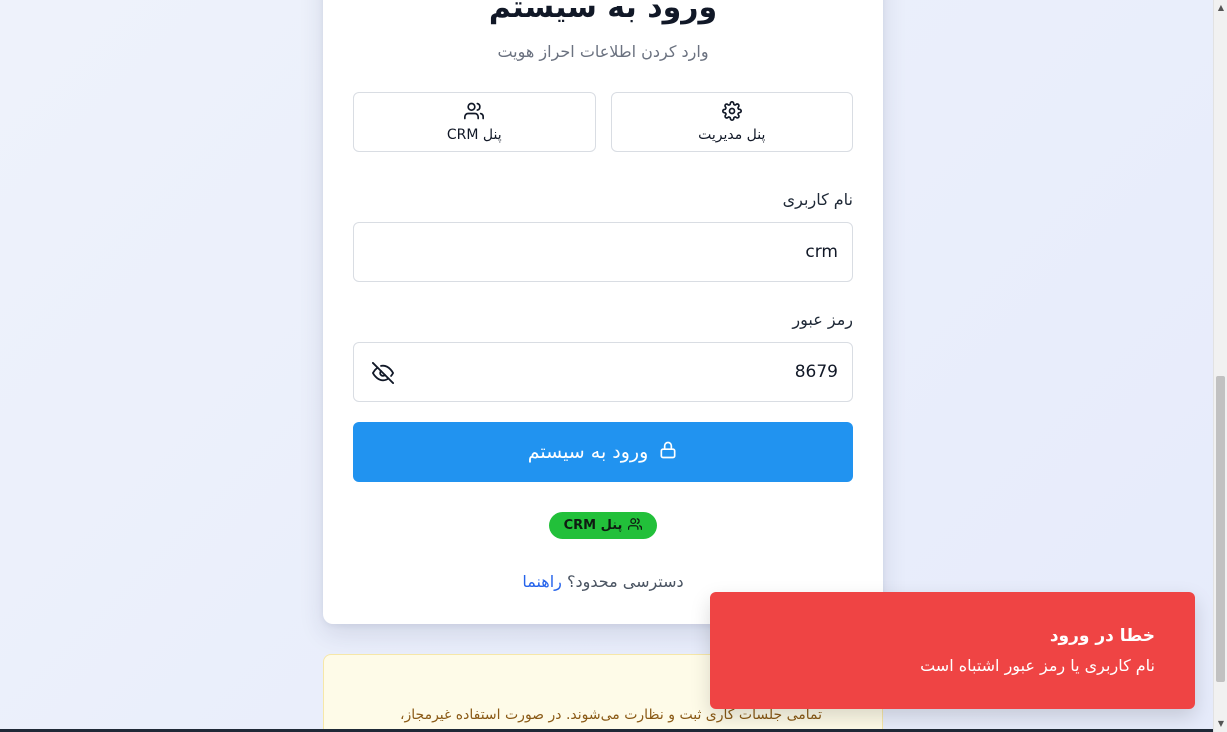  Describe the element at coordinates (732, 135) in the screenshot. I see `tab-label: پنل مدیریت` at that location.